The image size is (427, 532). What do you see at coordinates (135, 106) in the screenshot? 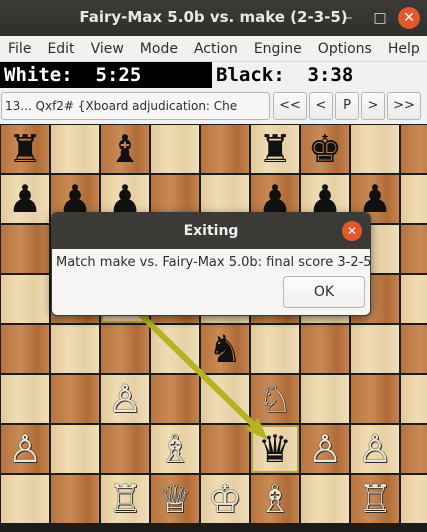
I see `last-move-display: 13... Qxf2# {Xboard adjudication: Che` at bounding box center [135, 106].